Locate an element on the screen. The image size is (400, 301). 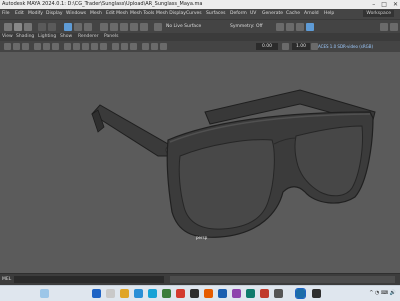
xray-joints-icon is located at coordinates (124, 46).